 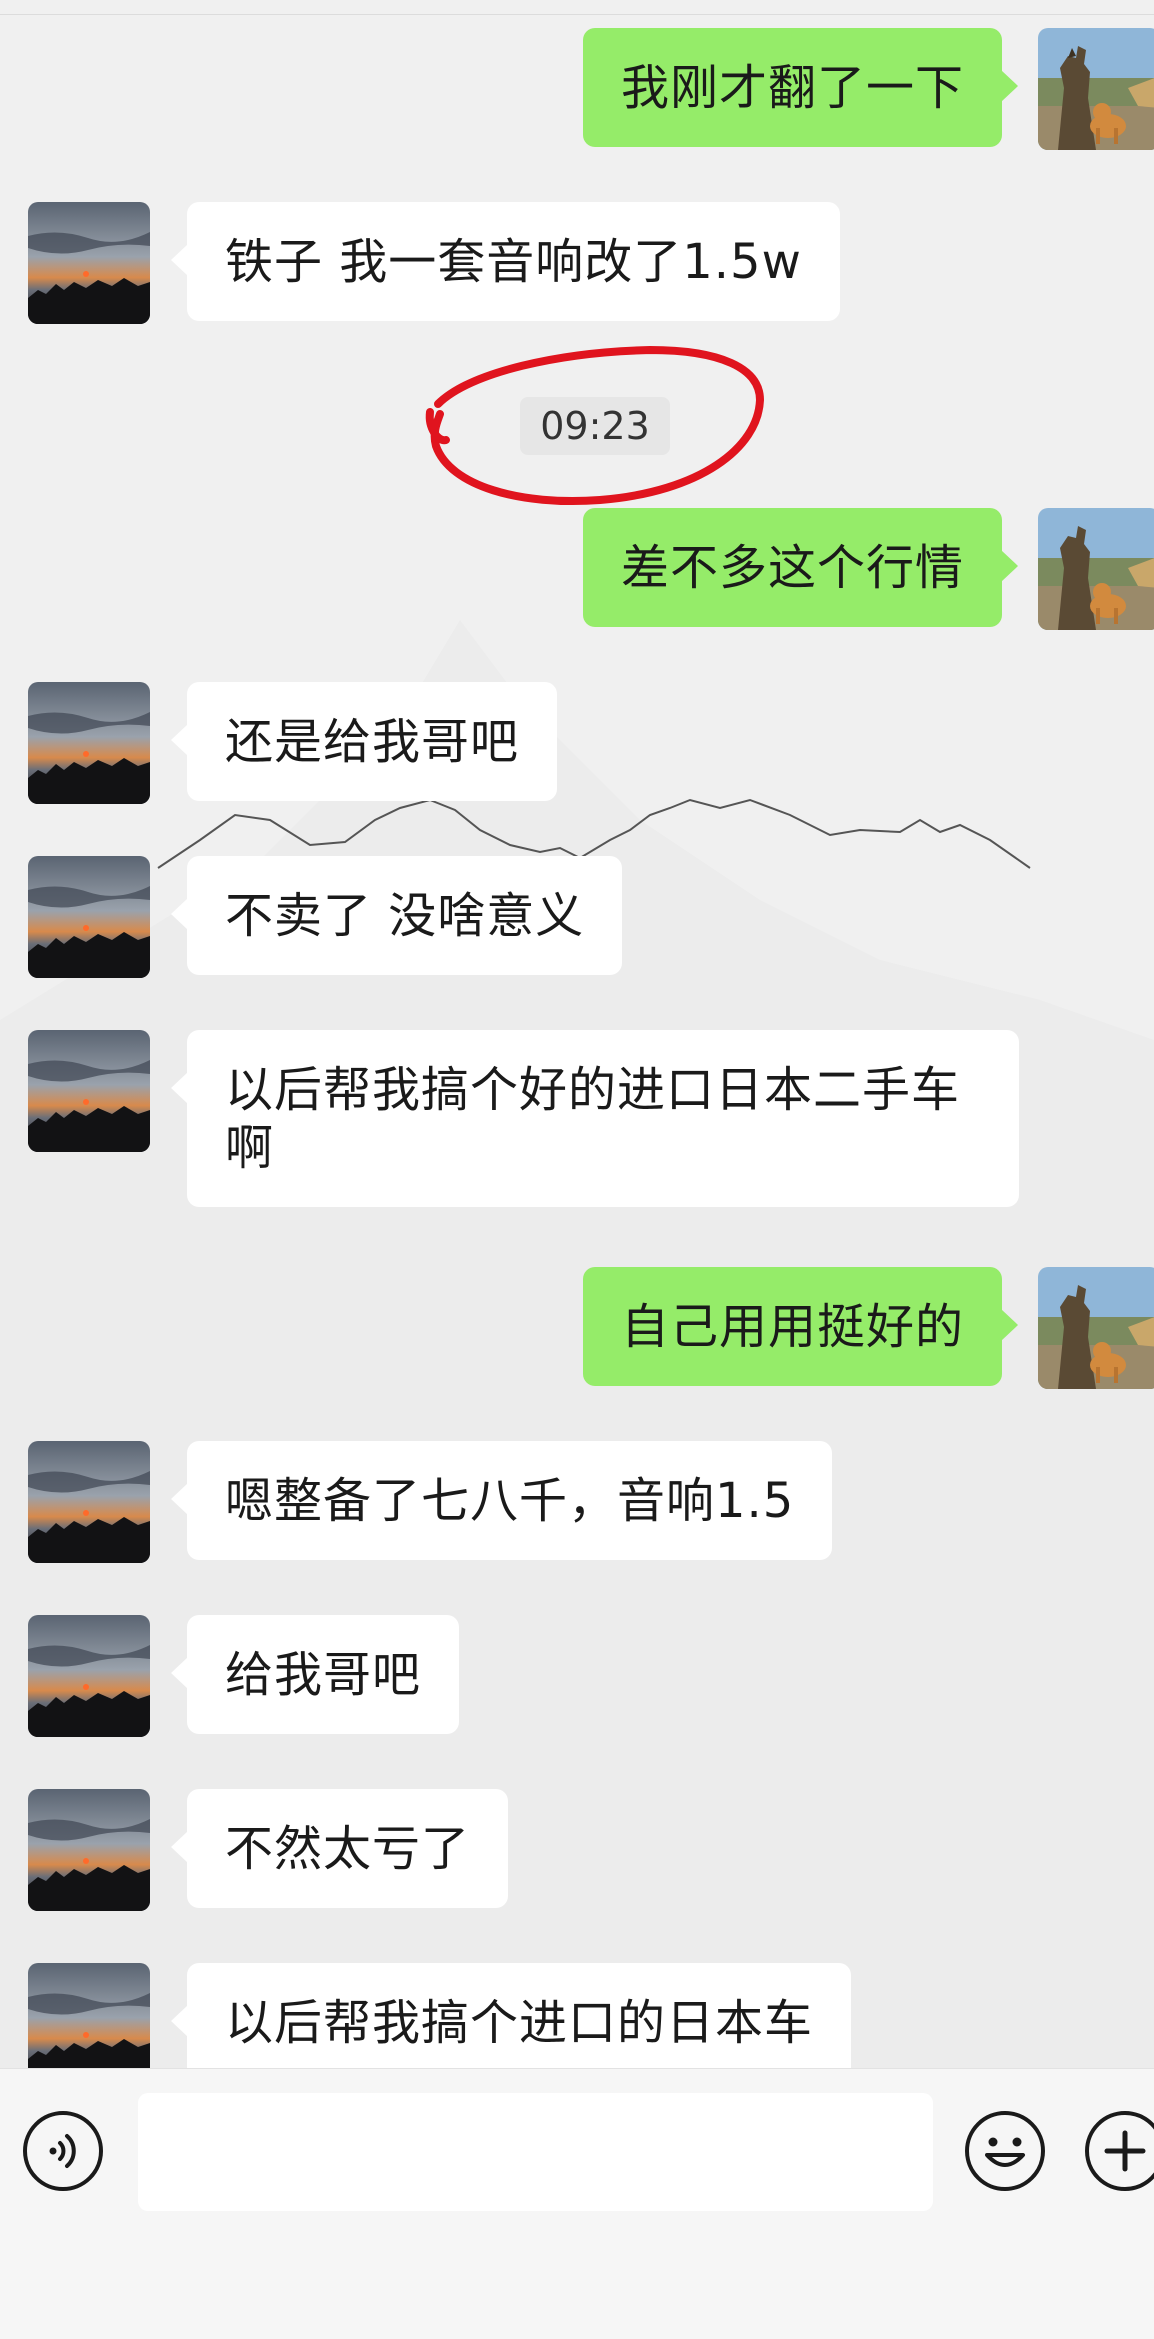 What do you see at coordinates (501, 1500) in the screenshot?
I see `received-message-bubble: 嗯整备了七八千，音响1.5` at bounding box center [501, 1500].